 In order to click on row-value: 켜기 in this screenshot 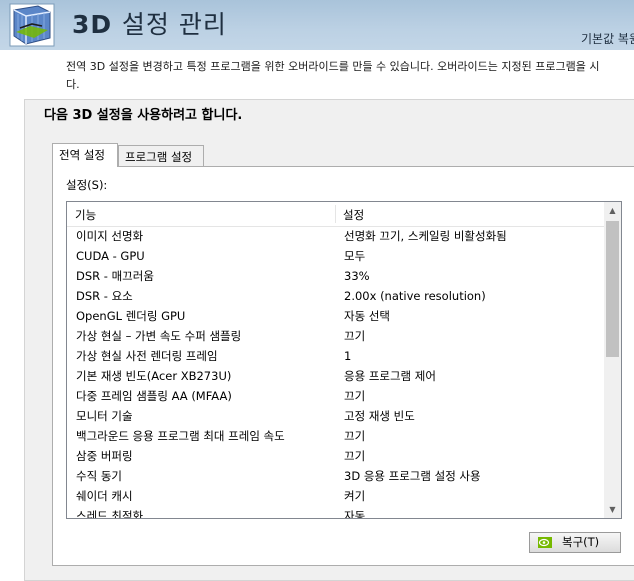, I will do `click(355, 496)`.